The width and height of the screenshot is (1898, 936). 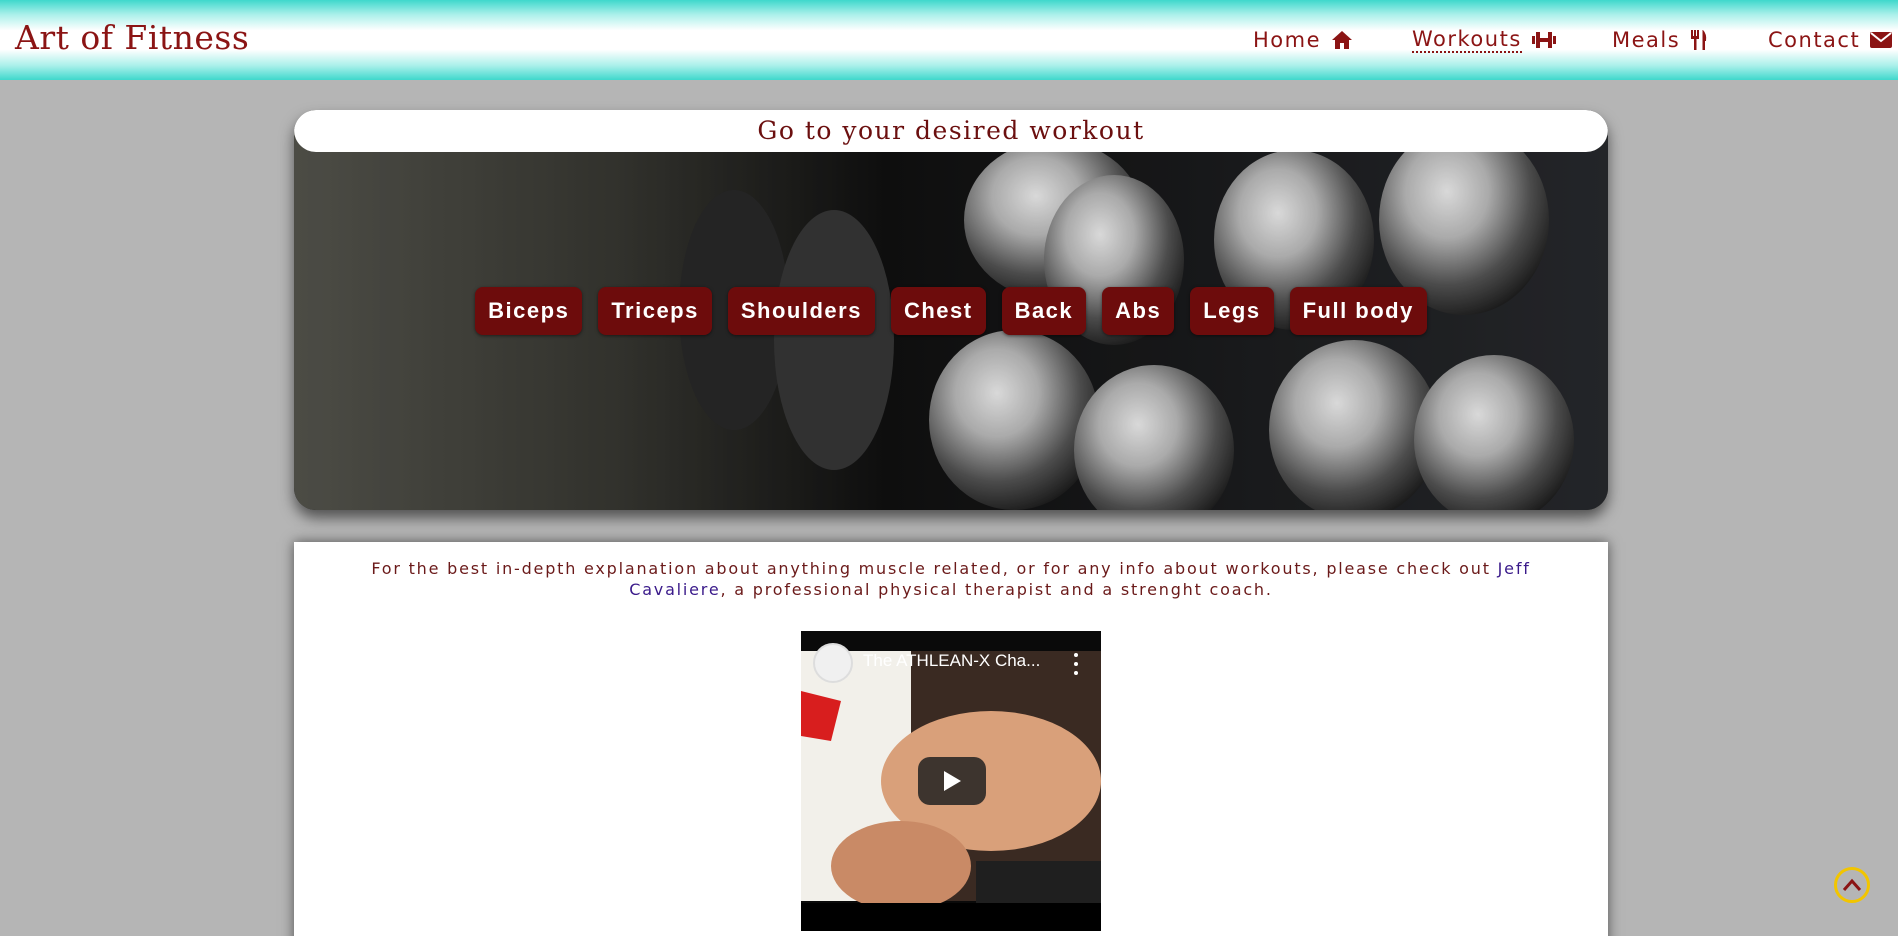 What do you see at coordinates (1814, 40) in the screenshot?
I see `nav-contact-label: Contact` at bounding box center [1814, 40].